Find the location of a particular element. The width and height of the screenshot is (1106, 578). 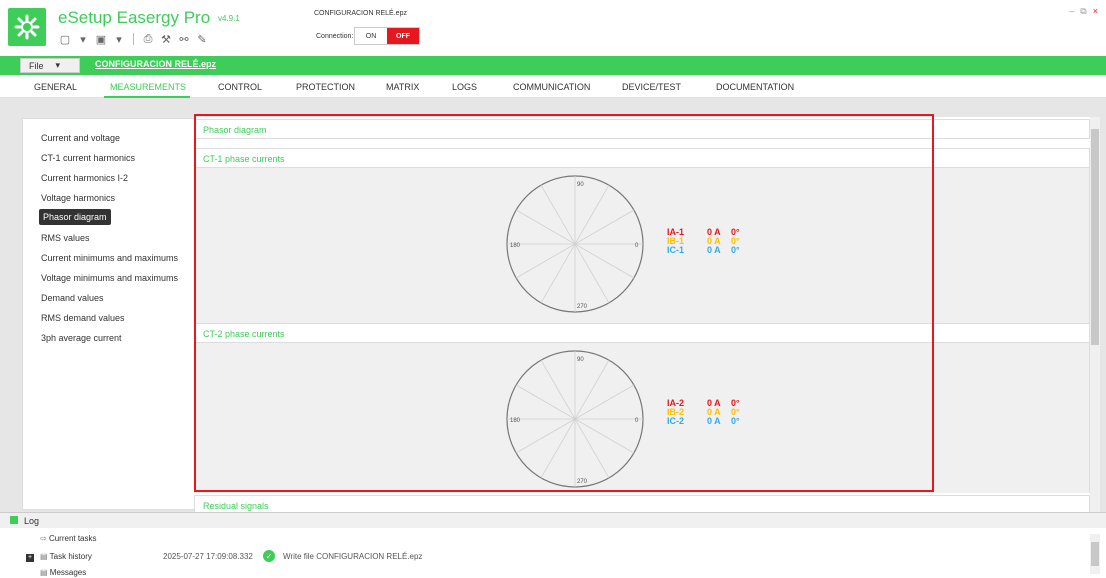

log-scrollbar-thumb is located at coordinates (1095, 554).